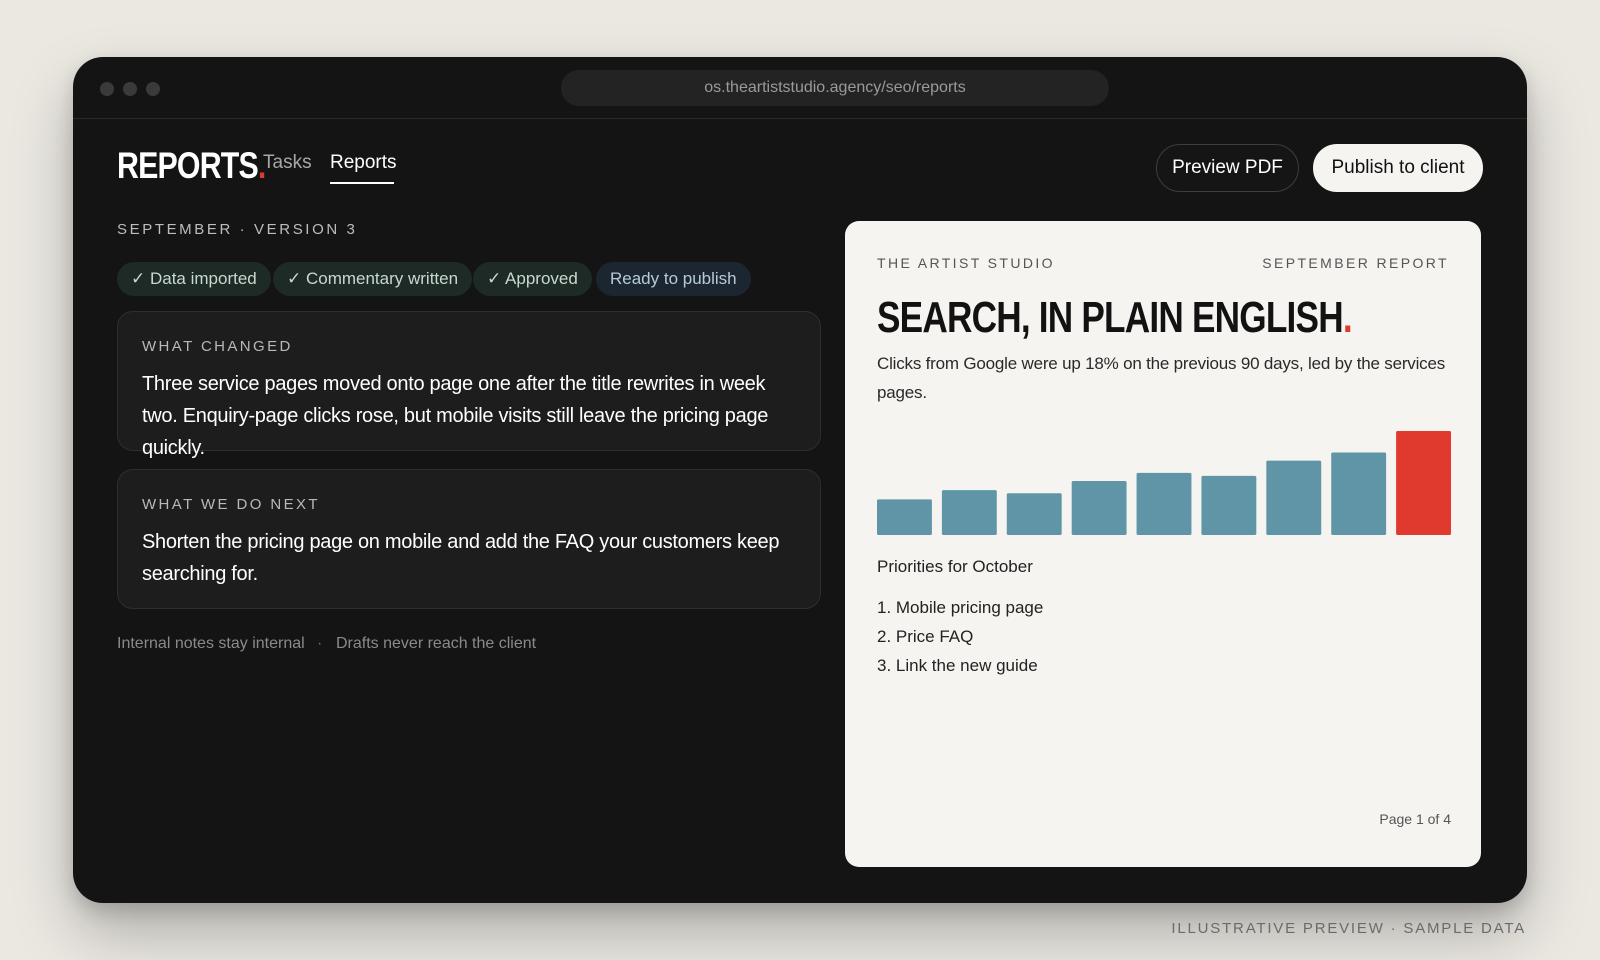 Image resolution: width=1600 pixels, height=960 pixels. Describe the element at coordinates (957, 665) in the screenshot. I see `priority-item: 3. Link the new guide` at that location.